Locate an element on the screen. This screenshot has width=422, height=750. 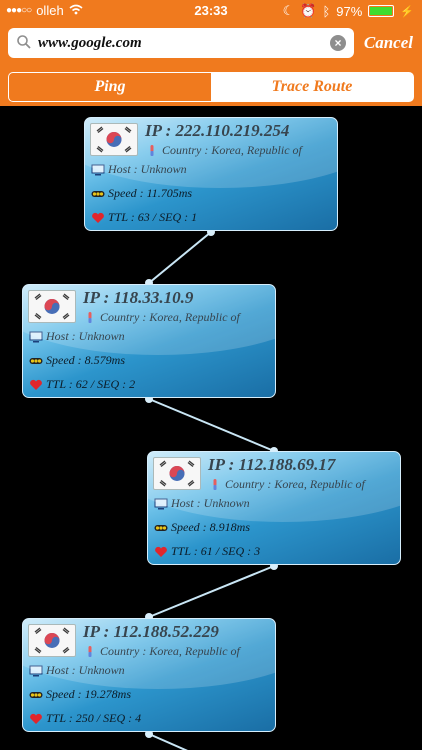
hop-ttl: TTL : 63 / SEQ : 1 is located at coordinates (153, 217).